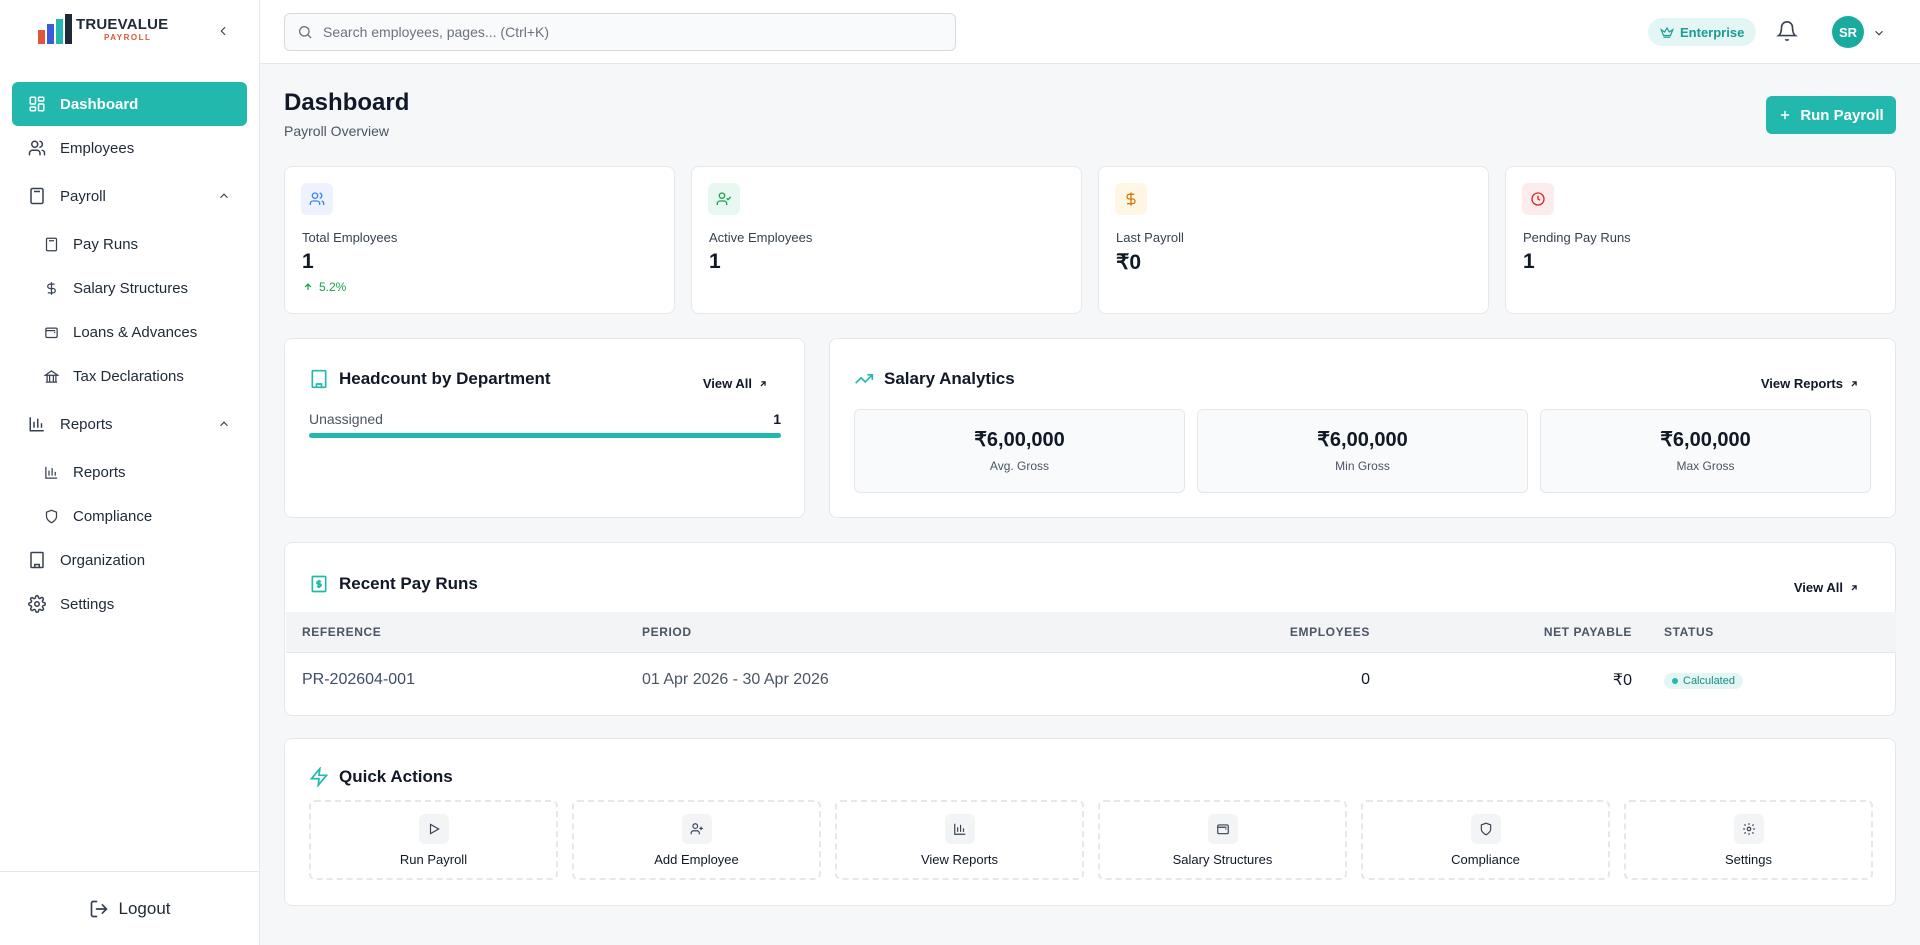 The height and width of the screenshot is (945, 1920). I want to click on quick-action-salary-structures: Salary Structures, so click(1222, 840).